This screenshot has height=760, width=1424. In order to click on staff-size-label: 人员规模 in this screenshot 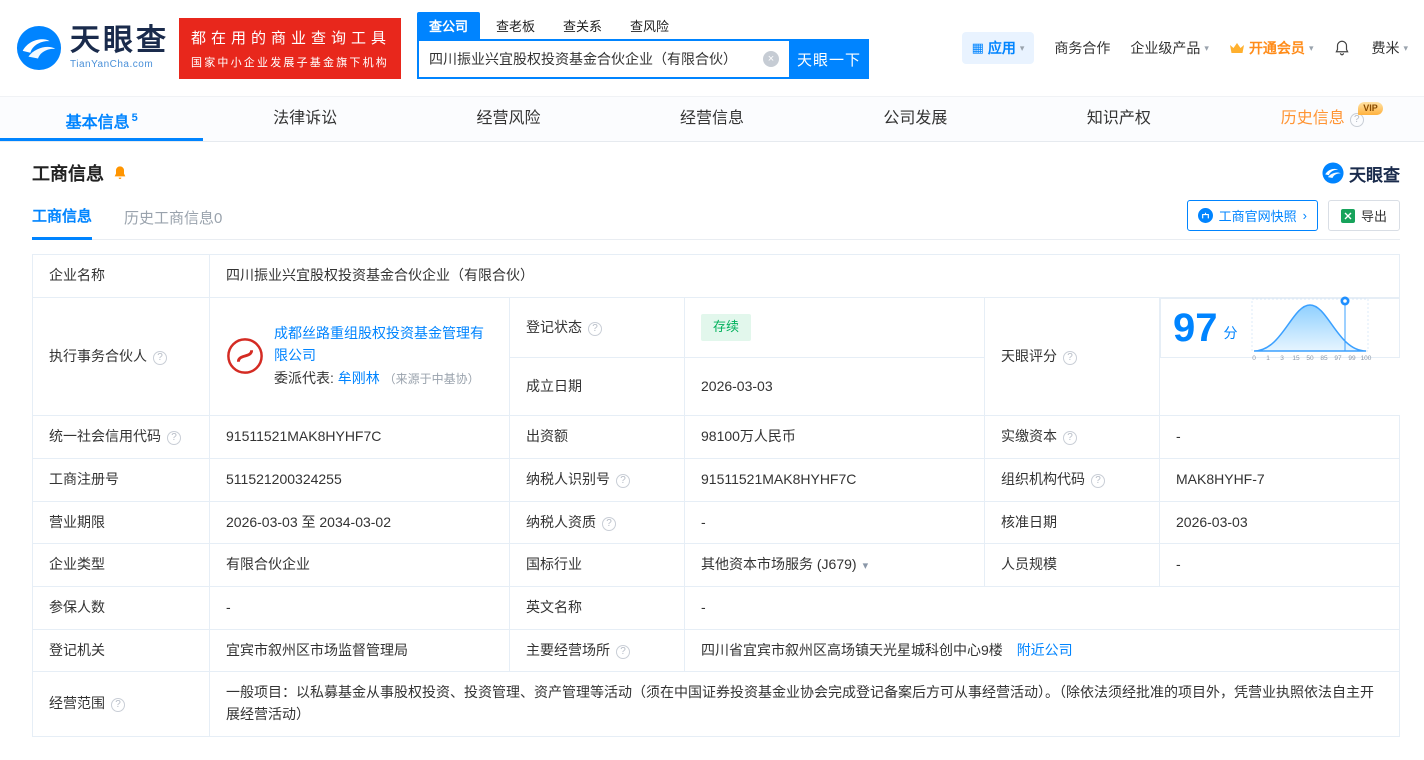, I will do `click(1072, 565)`.